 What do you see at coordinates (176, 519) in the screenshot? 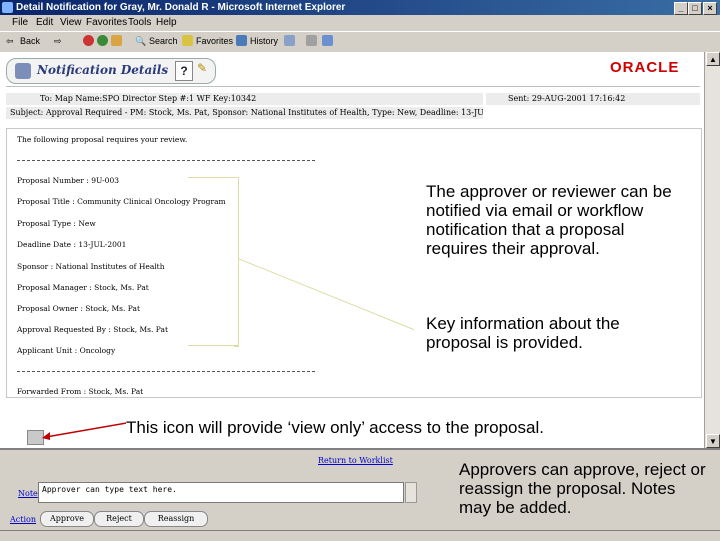
I see `reassign-button: Reassign` at bounding box center [176, 519].